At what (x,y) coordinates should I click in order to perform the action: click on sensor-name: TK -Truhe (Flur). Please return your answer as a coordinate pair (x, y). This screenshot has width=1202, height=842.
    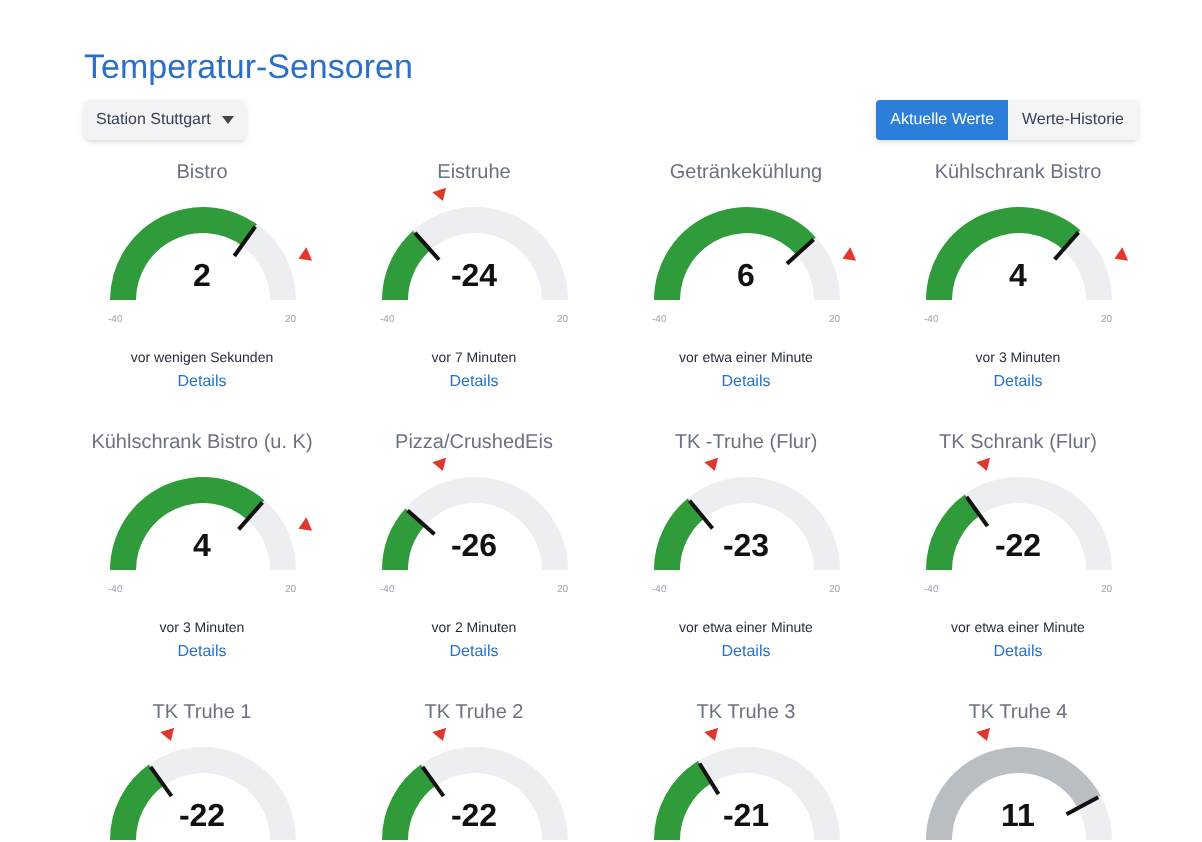
    Looking at the image, I should click on (746, 444).